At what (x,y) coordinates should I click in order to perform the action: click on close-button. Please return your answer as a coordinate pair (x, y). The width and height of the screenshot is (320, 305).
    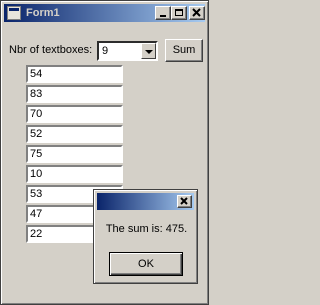
    Looking at the image, I should click on (197, 13).